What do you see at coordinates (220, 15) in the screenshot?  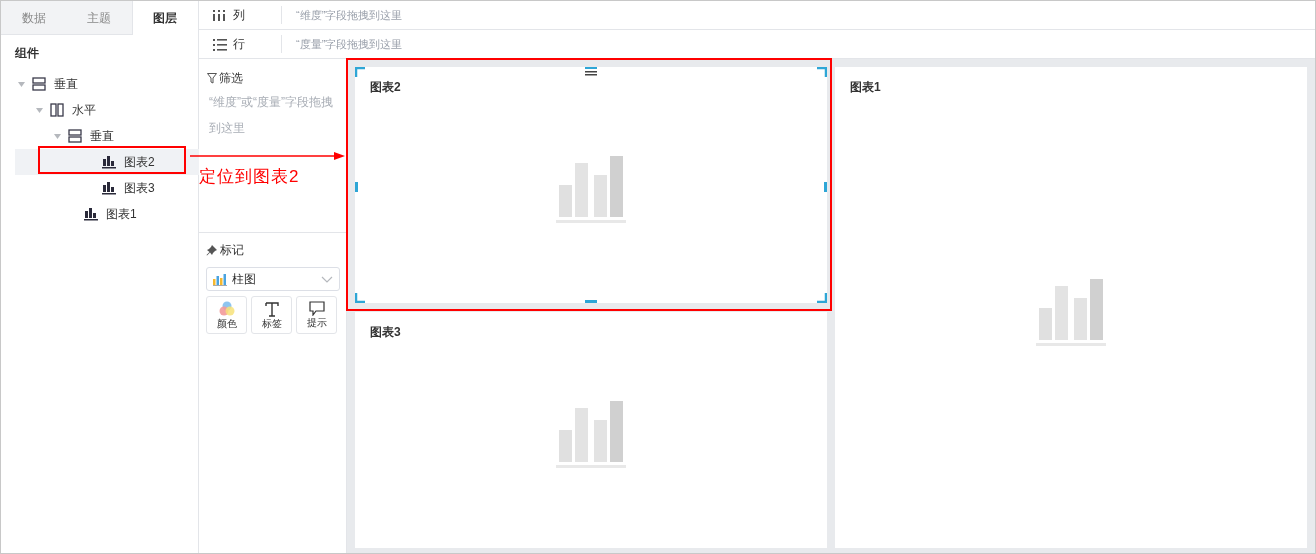 I see `columns-icon` at bounding box center [220, 15].